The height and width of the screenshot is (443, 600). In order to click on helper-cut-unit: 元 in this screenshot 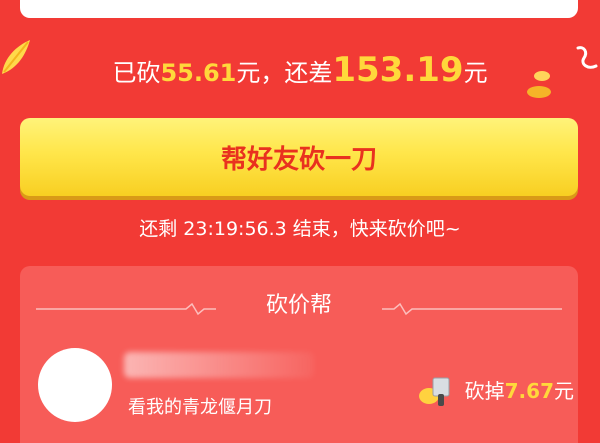, I will do `click(564, 391)`.